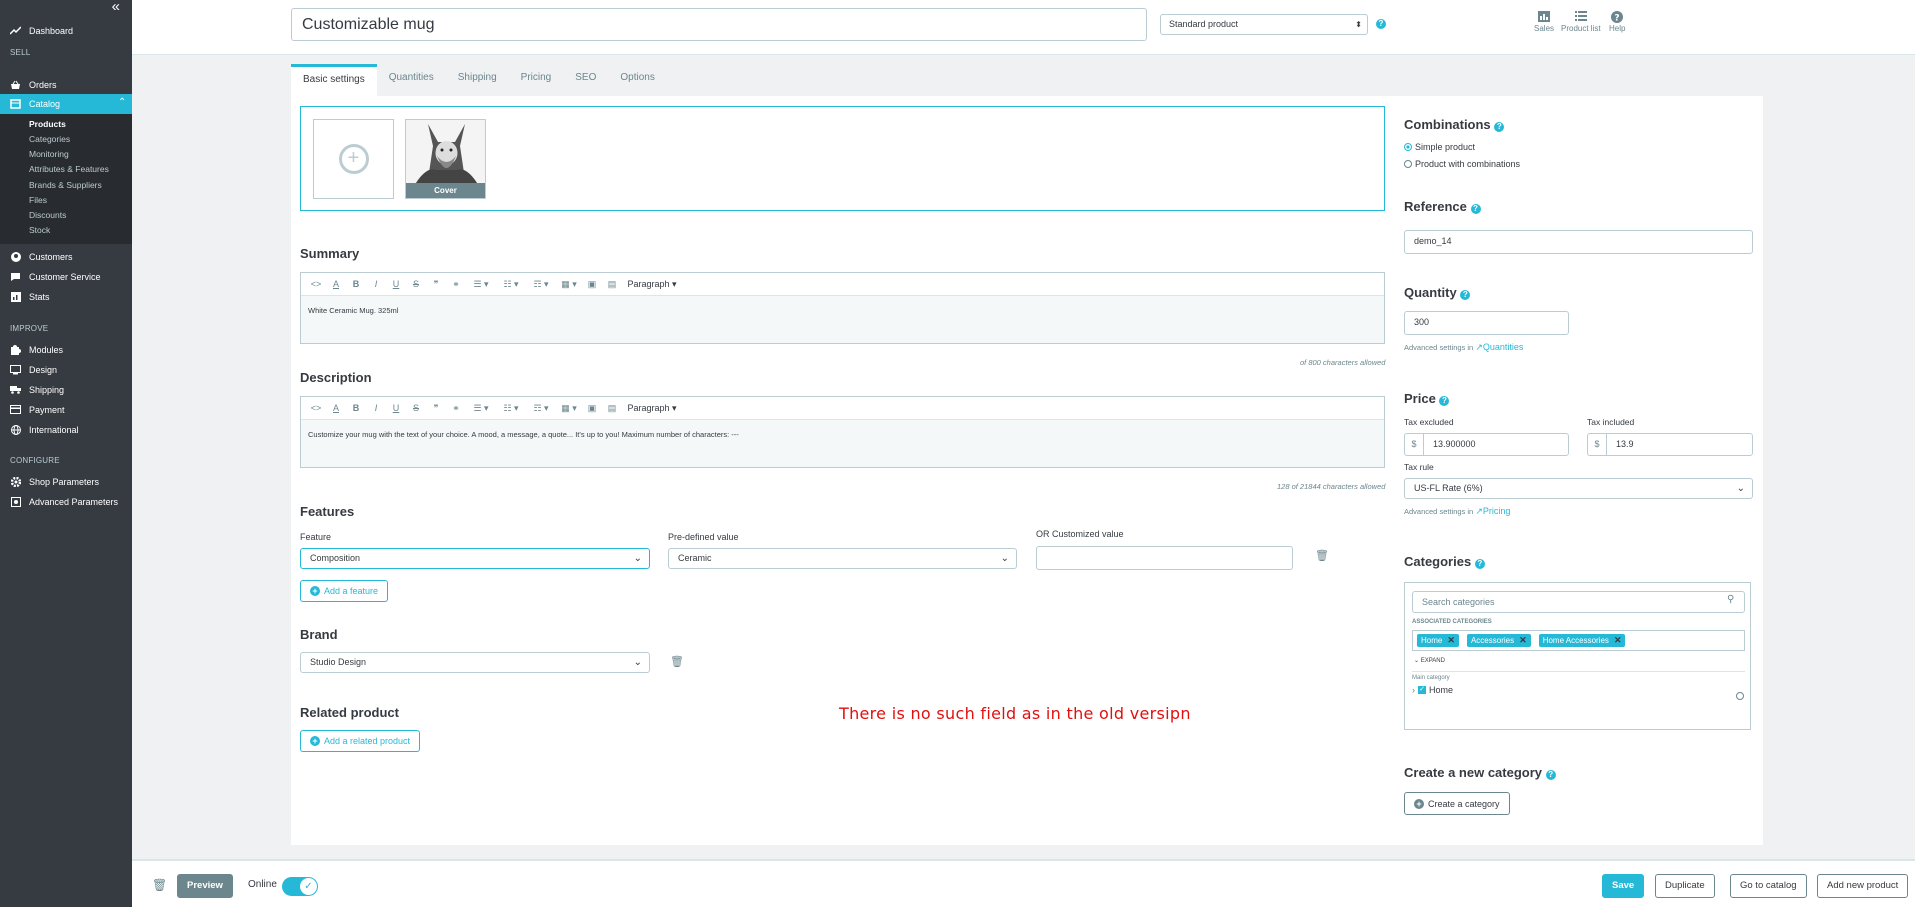 Image resolution: width=1915 pixels, height=907 pixels. I want to click on simple-product-radio: Simple product, so click(1439, 147).